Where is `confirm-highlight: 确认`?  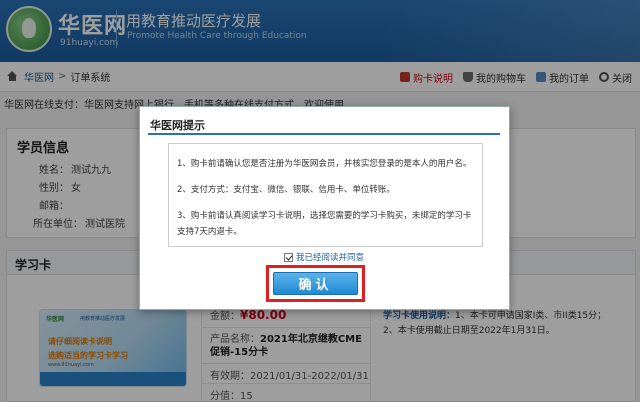 confirm-highlight: 确认 is located at coordinates (315, 283).